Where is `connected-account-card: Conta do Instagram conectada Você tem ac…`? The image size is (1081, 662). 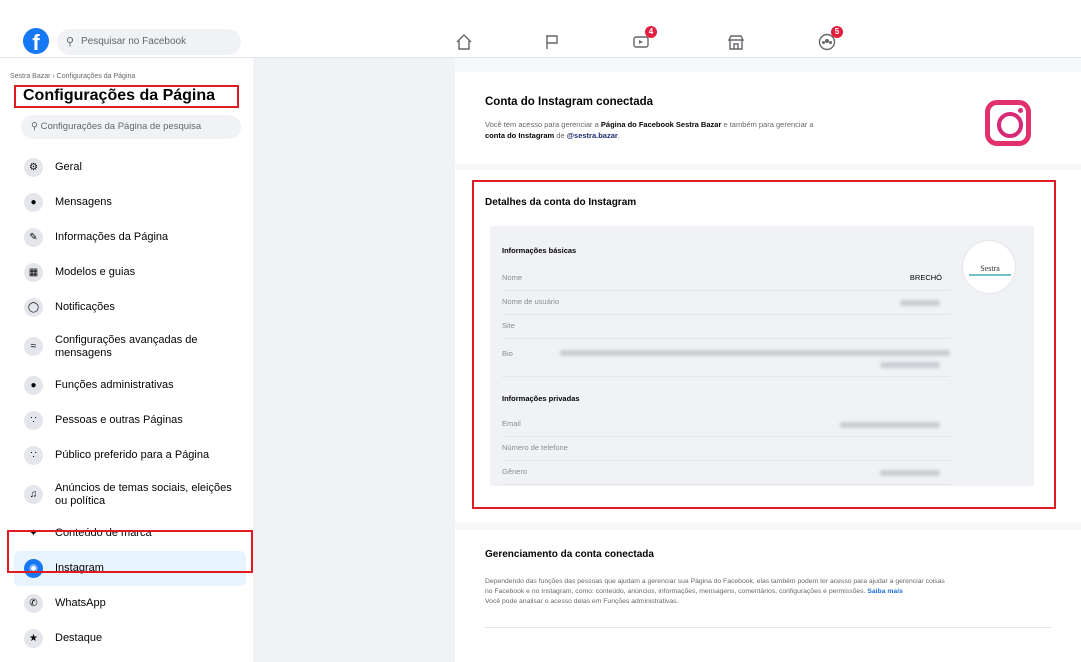
connected-account-card: Conta do Instagram conectada Você tem ac… is located at coordinates (768, 118).